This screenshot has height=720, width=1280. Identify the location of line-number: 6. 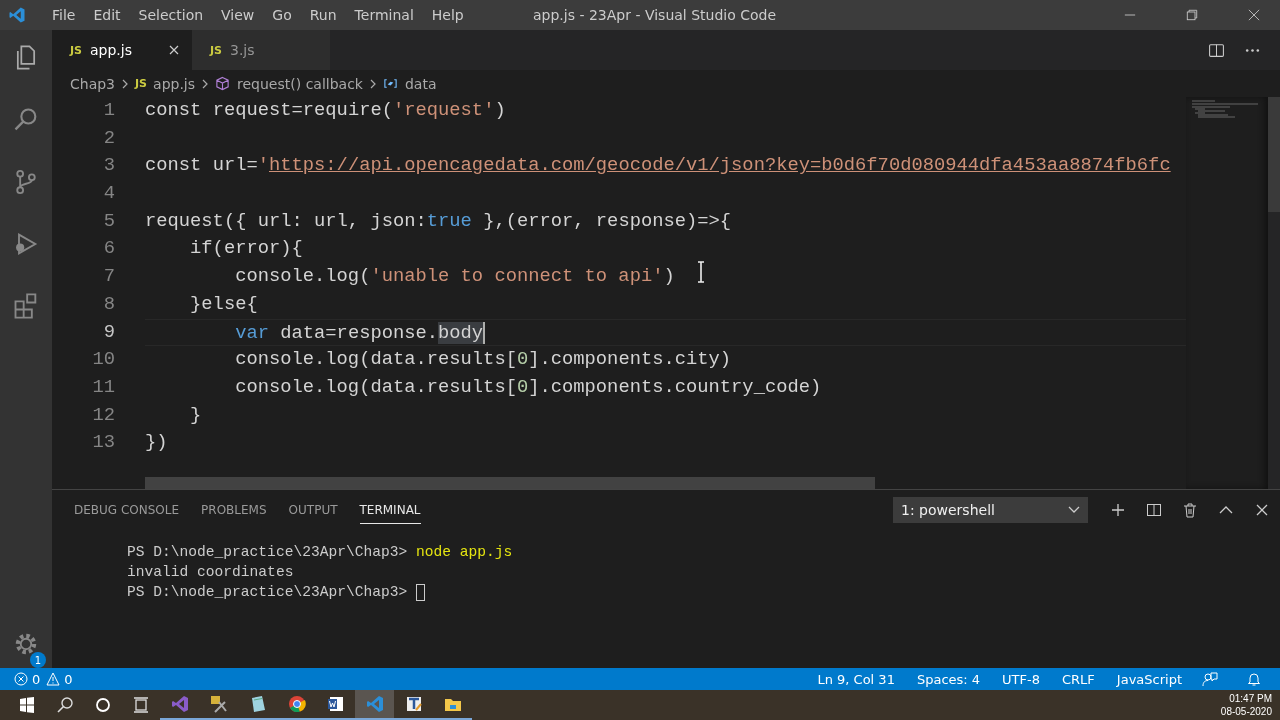
(109, 249).